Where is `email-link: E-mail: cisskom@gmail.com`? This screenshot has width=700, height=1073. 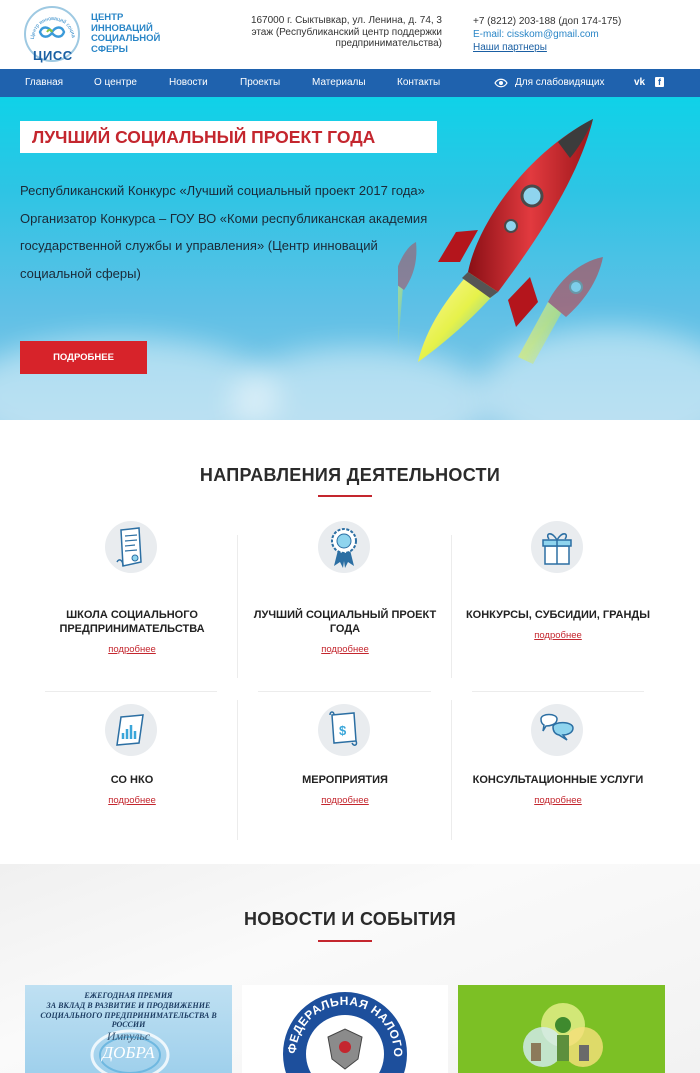
email-link: E-mail: cisskom@gmail.com is located at coordinates (547, 34).